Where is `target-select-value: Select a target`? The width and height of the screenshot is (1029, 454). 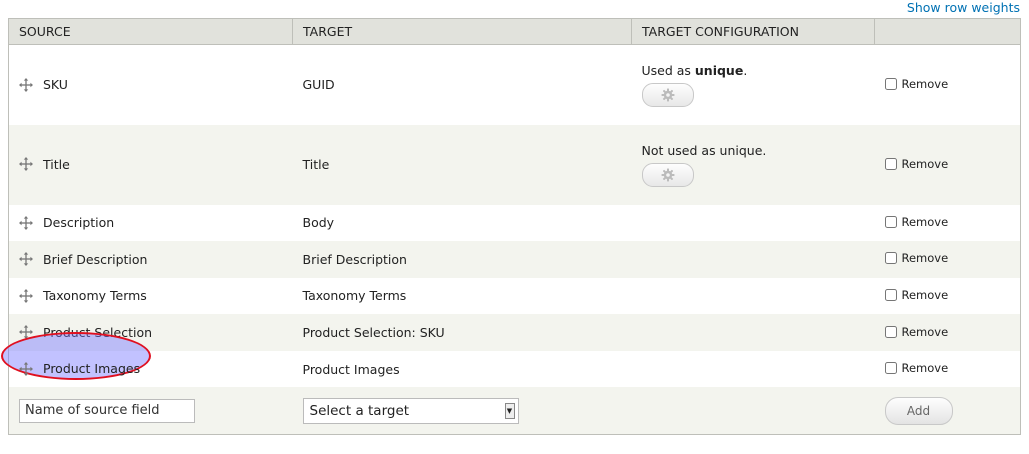
target-select-value: Select a target is located at coordinates (359, 410).